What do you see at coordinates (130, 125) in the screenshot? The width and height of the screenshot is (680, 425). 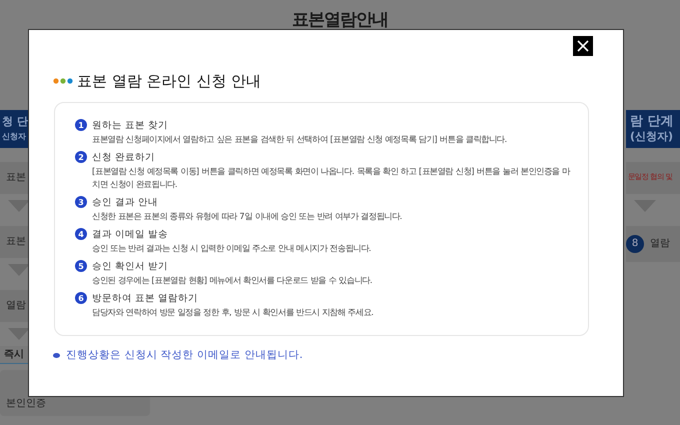 I see `step-title: 원하는 표본 찾기` at bounding box center [130, 125].